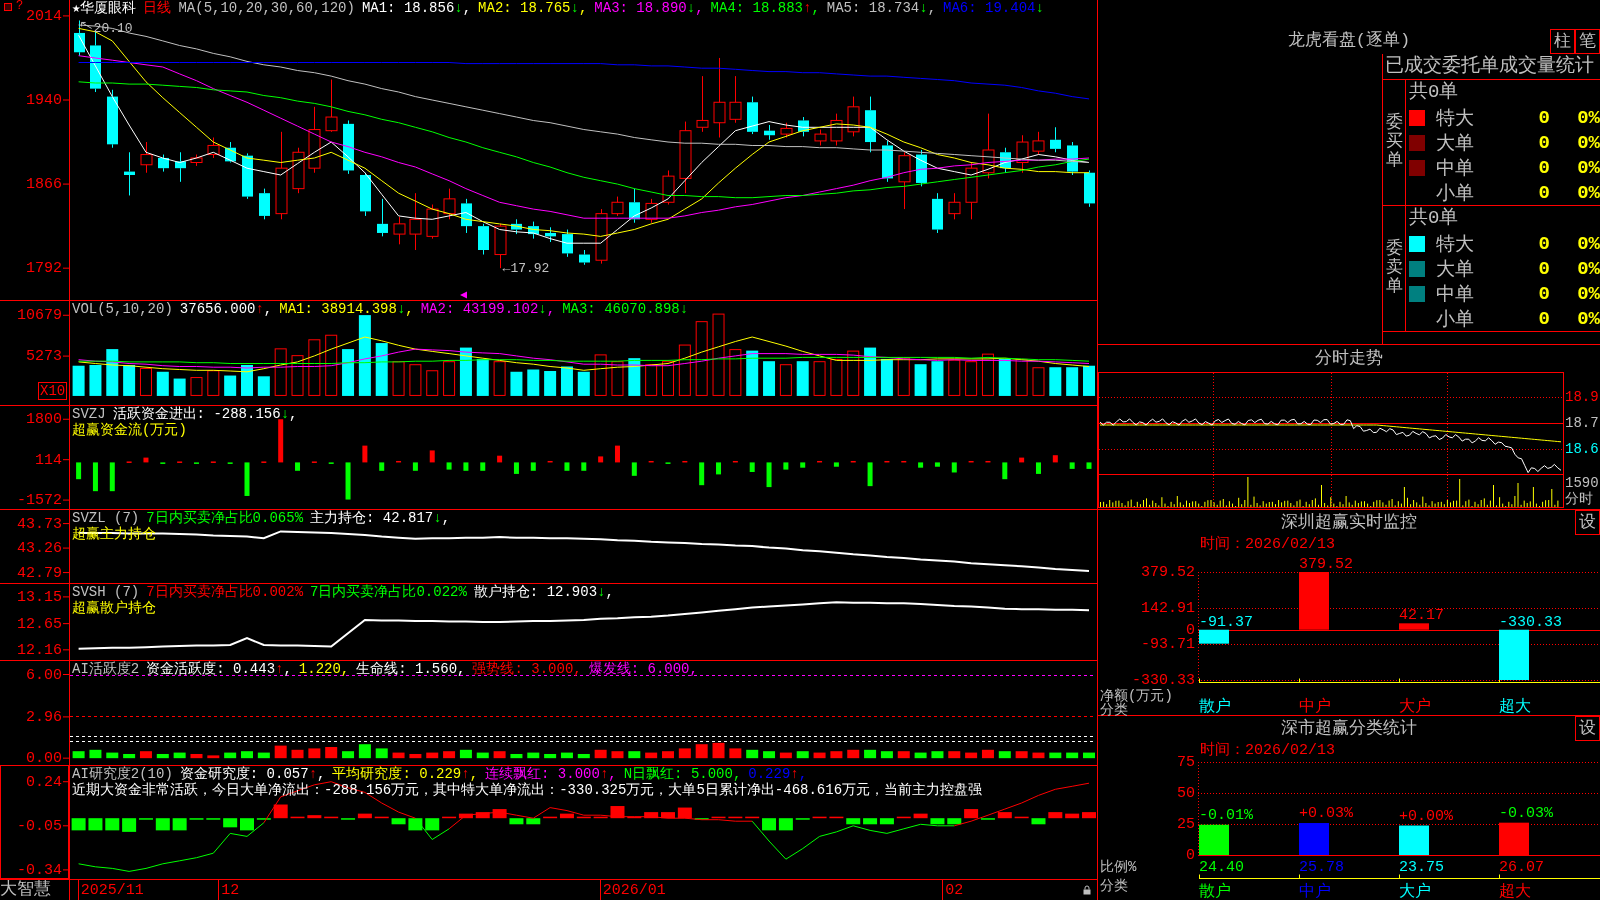  I want to click on legend-item: MA4: 18.883↑,, so click(765, 8).